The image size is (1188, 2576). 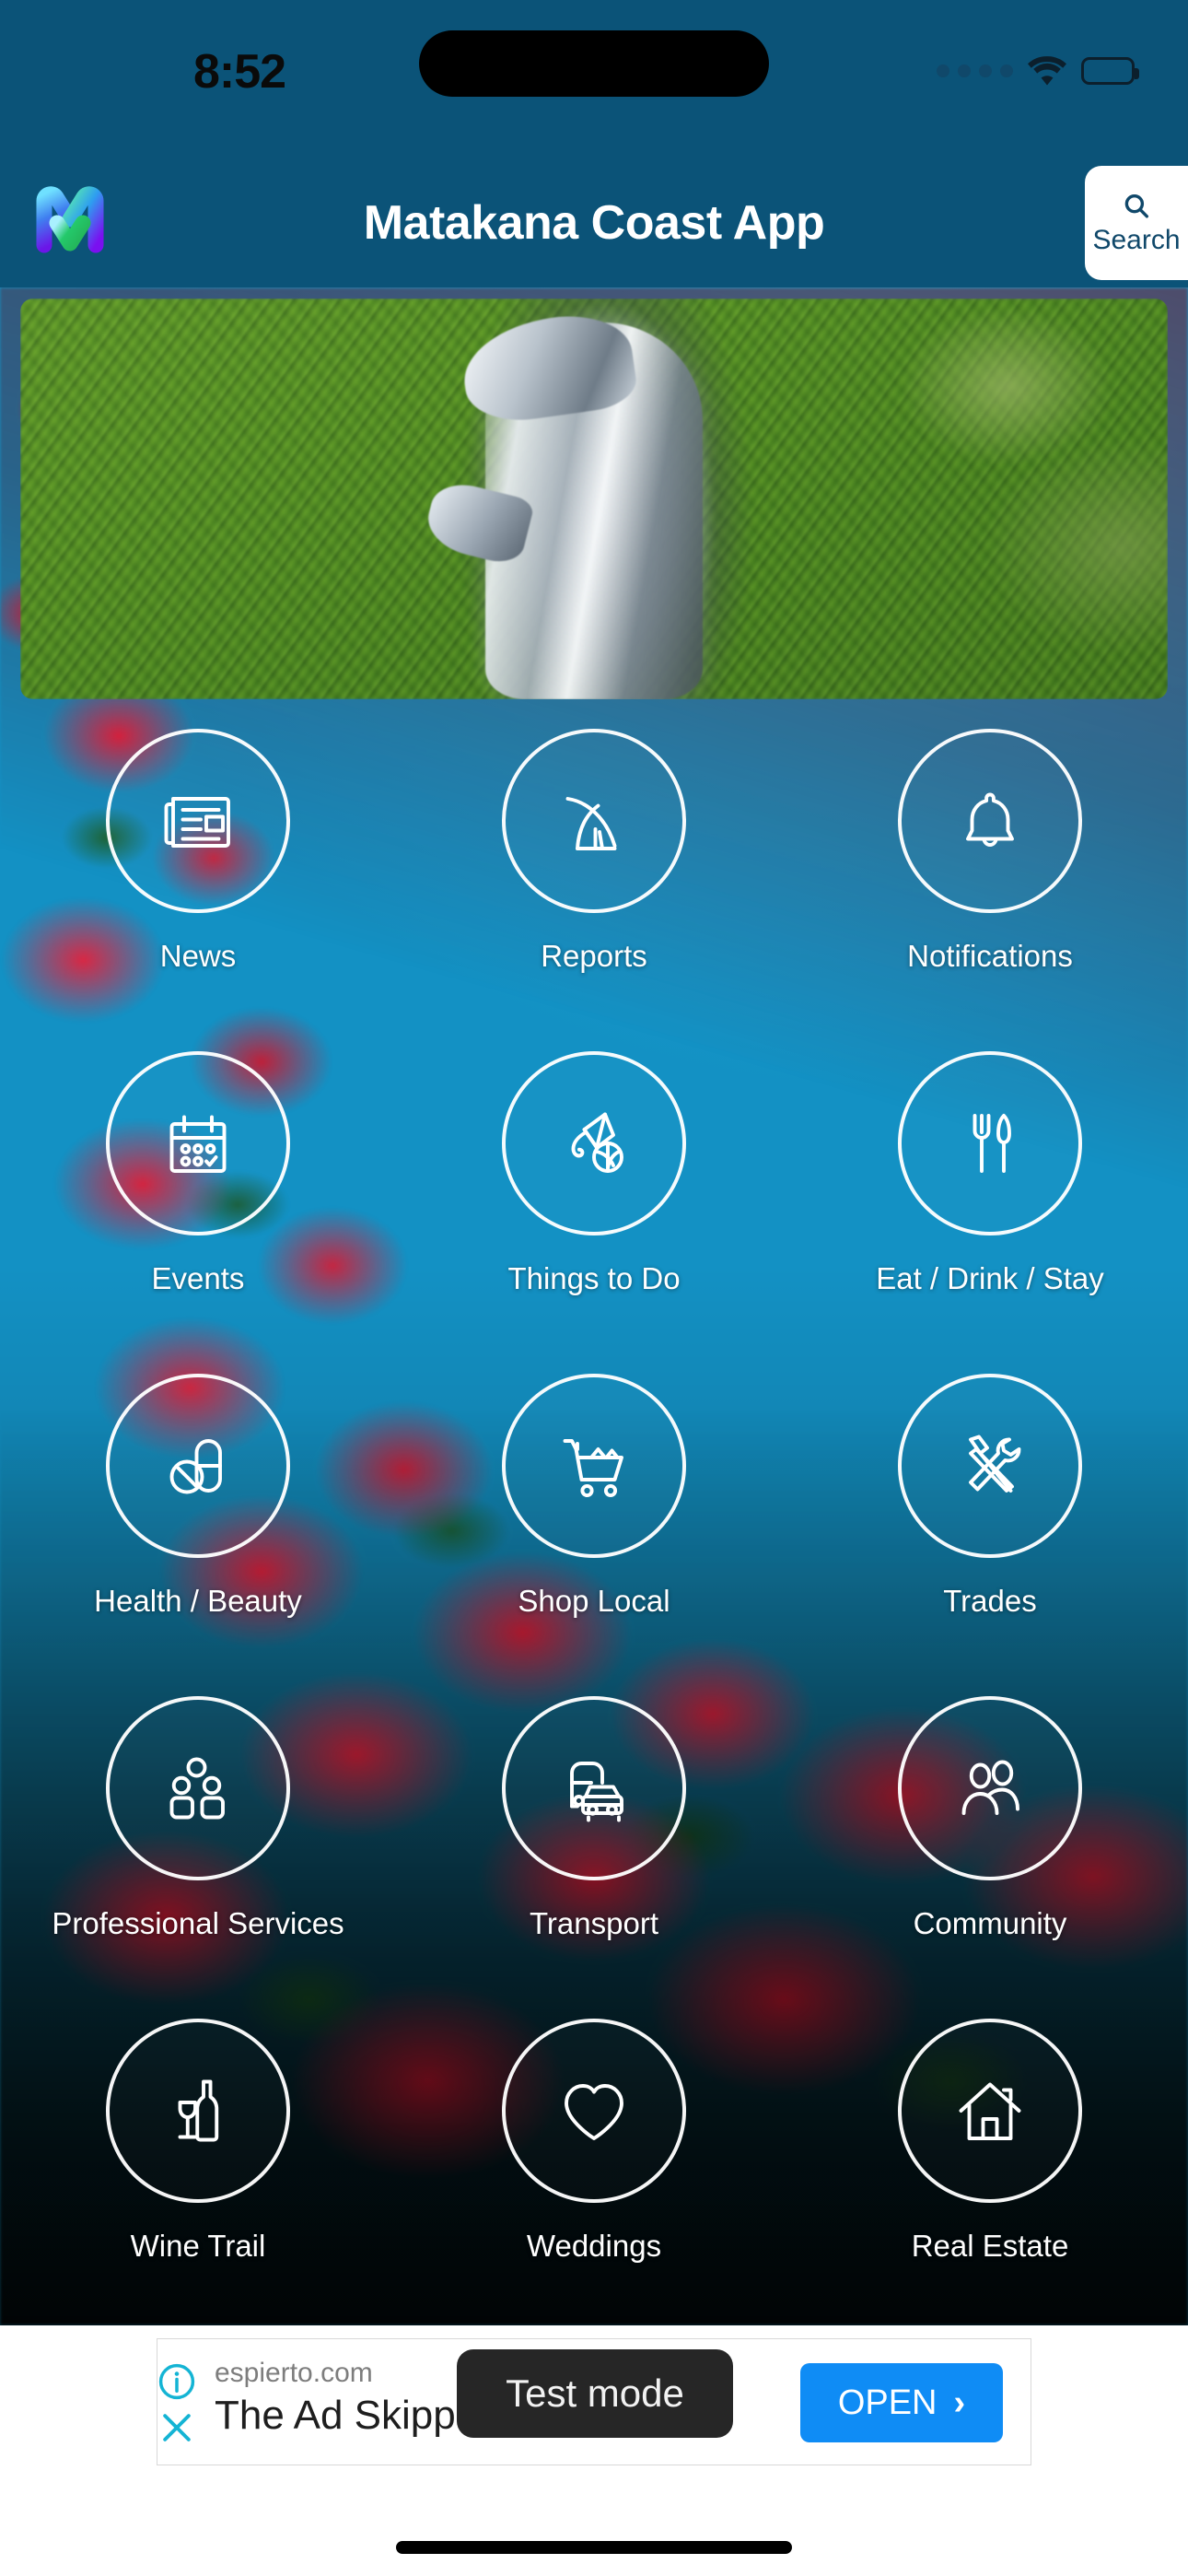 What do you see at coordinates (594, 1788) in the screenshot?
I see `car-bus-icon` at bounding box center [594, 1788].